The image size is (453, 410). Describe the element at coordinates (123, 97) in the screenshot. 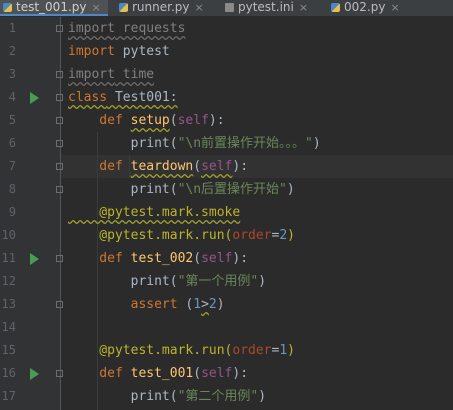

I see `code-text: class Test001:` at that location.